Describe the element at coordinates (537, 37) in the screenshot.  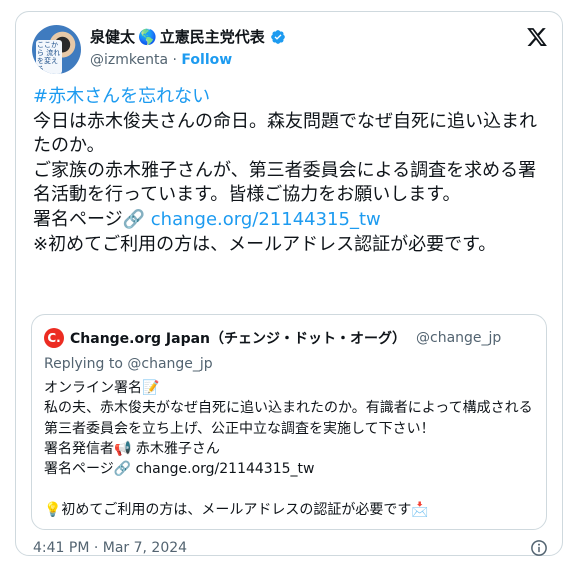
I see `x-logo-icon` at that location.